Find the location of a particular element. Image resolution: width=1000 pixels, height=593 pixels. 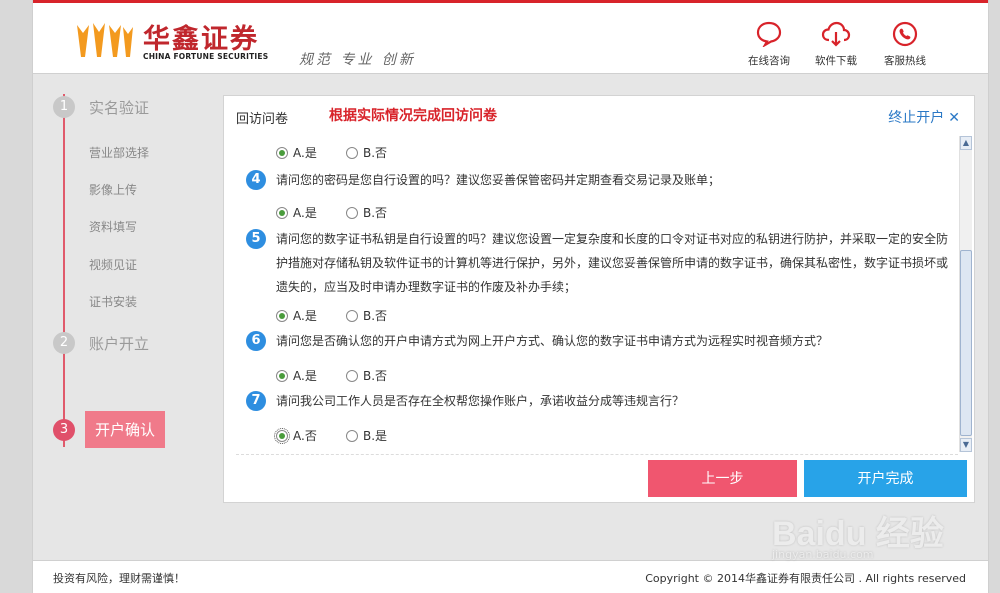

scroll-down-arrow-icon: ▼ is located at coordinates (966, 445).